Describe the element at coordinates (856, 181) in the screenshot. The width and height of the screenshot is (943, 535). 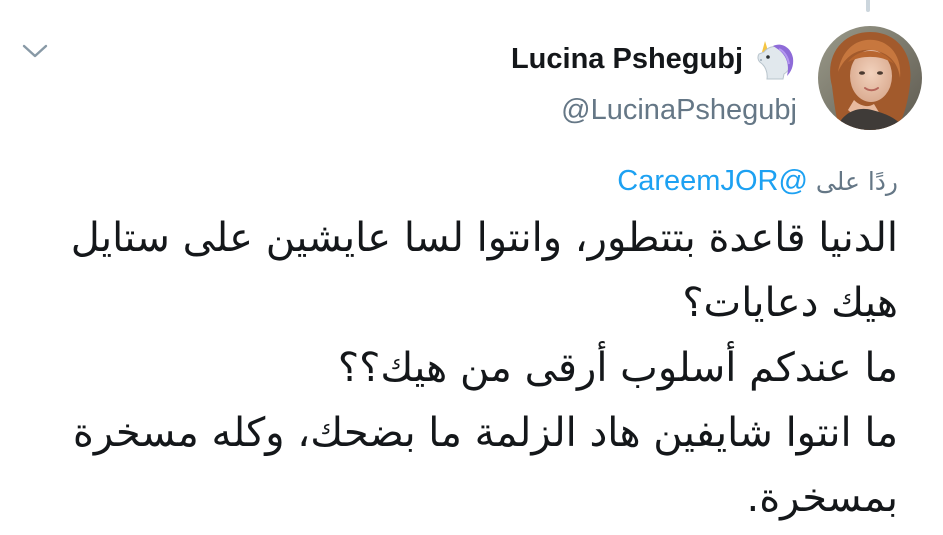
I see `replying-to-label: ردًا على` at that location.